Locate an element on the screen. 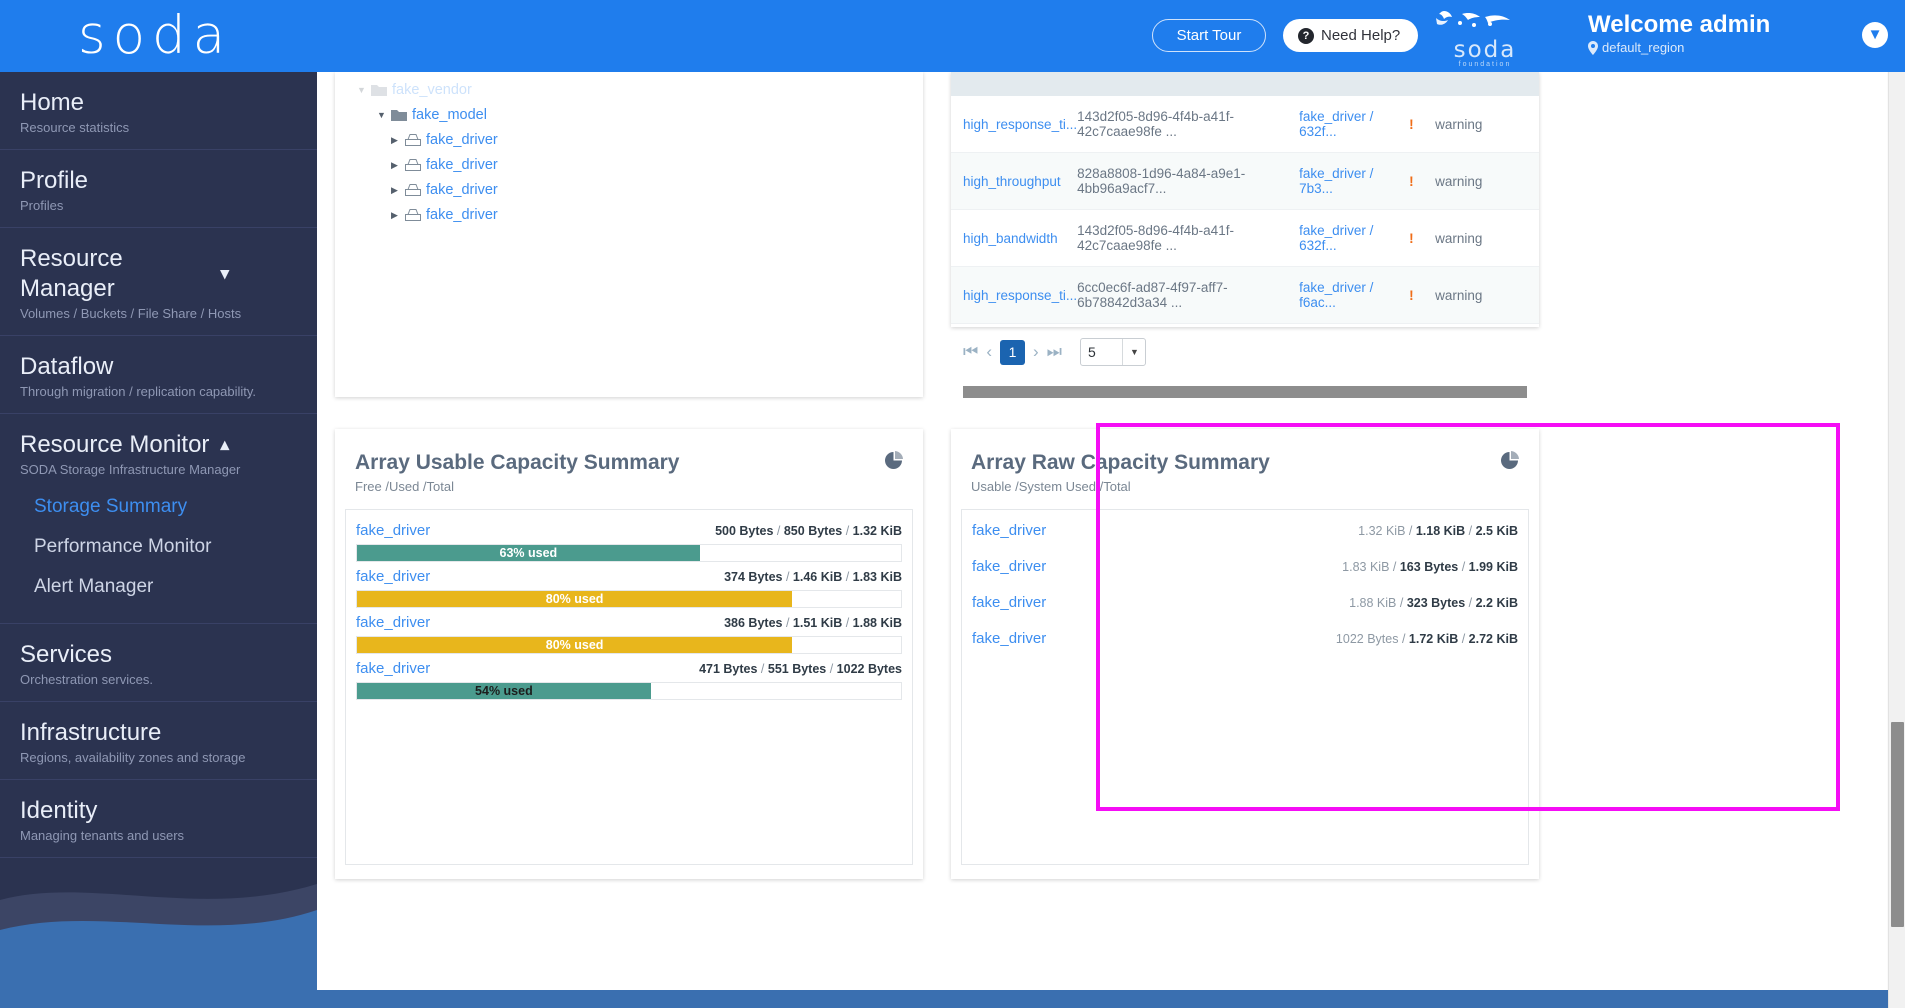 This screenshot has width=1905, height=1008. capacity-values: 1.88 KiB / 323 Bytes / 2.2 KiB is located at coordinates (1433, 603).